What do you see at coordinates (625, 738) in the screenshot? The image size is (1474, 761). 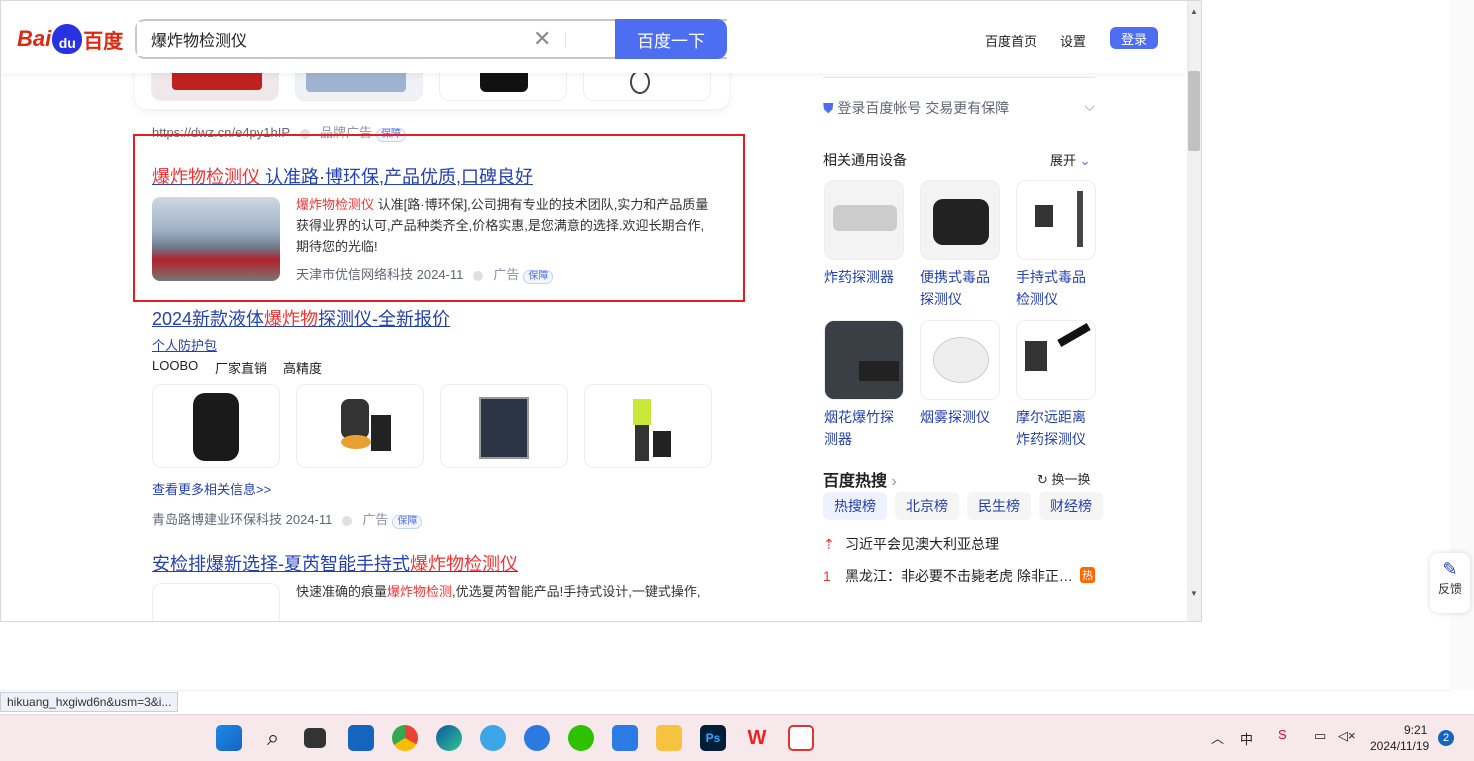 I see `notepad-icon` at bounding box center [625, 738].